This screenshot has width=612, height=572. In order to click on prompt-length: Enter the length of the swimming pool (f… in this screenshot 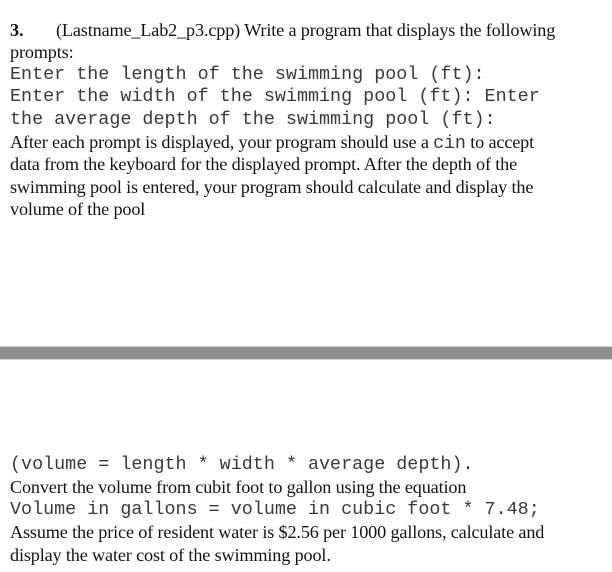, I will do `click(247, 74)`.